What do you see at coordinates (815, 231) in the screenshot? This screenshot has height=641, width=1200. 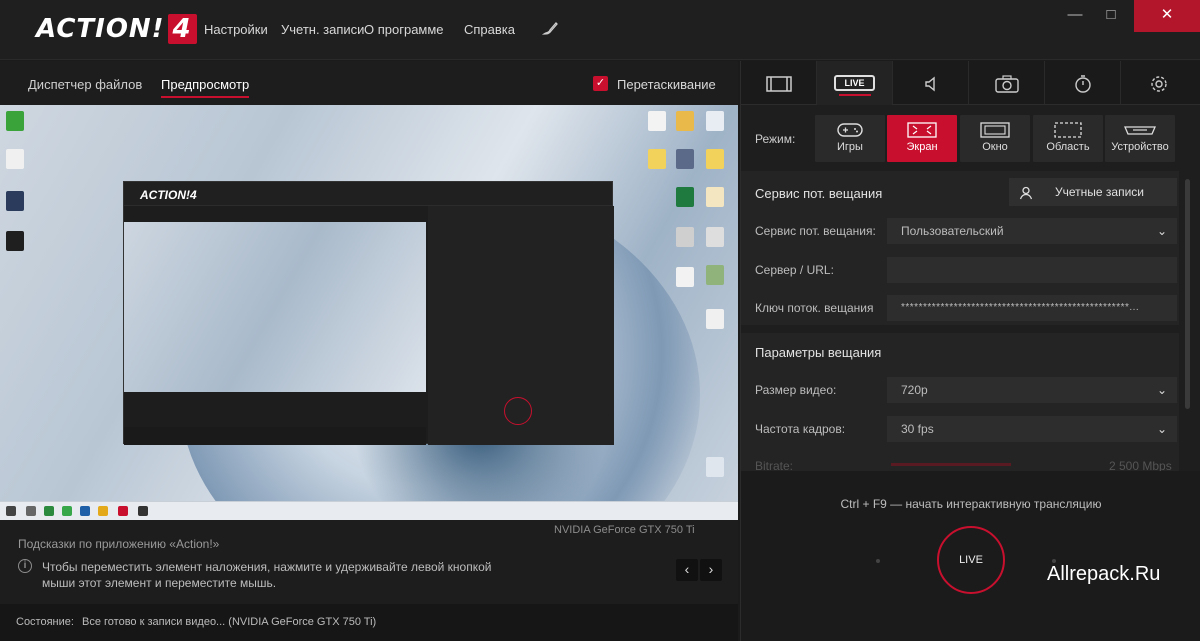 I see `service-label: Сервис пот. вещания:` at bounding box center [815, 231].